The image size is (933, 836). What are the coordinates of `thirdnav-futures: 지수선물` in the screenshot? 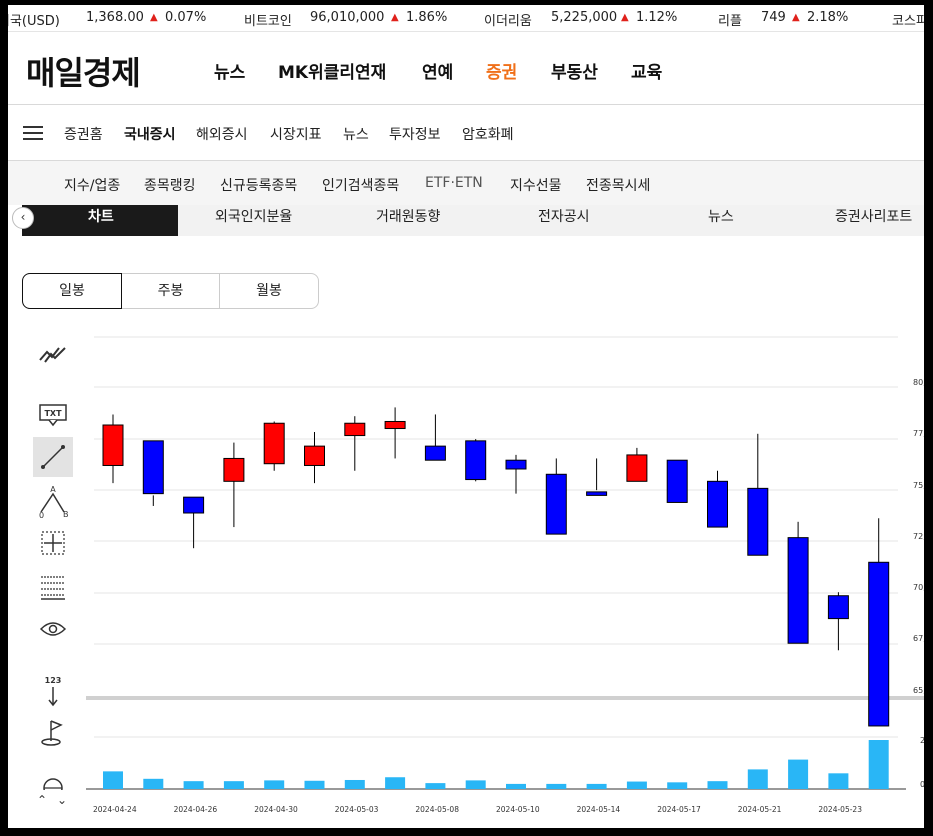 It's located at (536, 185).